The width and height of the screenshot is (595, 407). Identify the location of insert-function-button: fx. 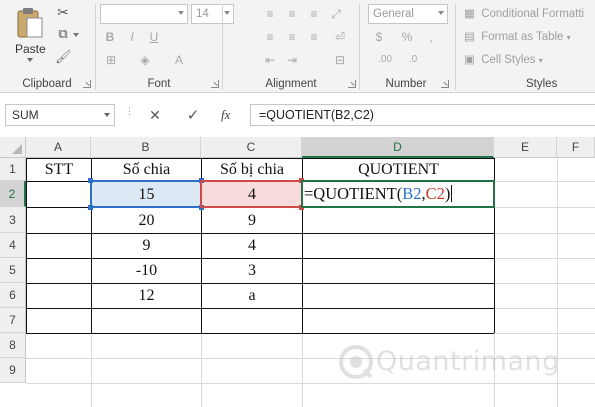
(225, 115).